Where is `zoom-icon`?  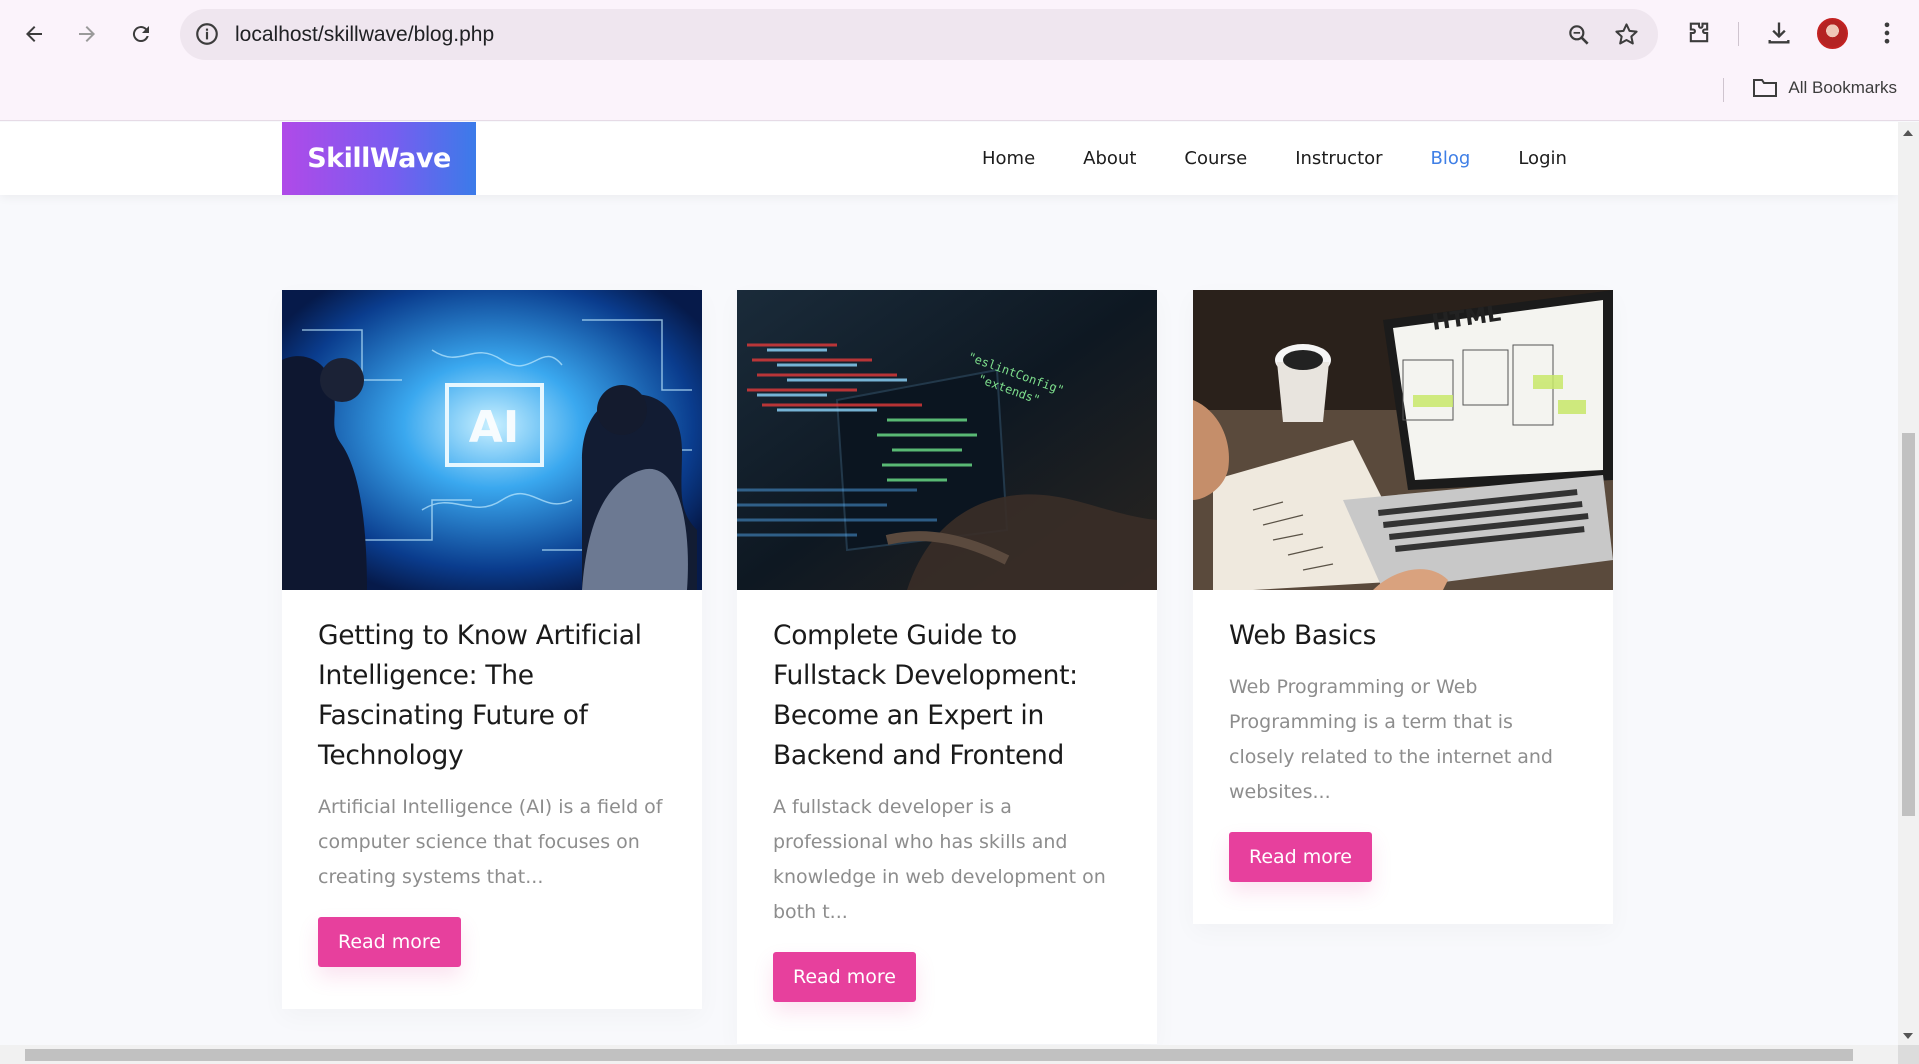 zoom-icon is located at coordinates (1579, 35).